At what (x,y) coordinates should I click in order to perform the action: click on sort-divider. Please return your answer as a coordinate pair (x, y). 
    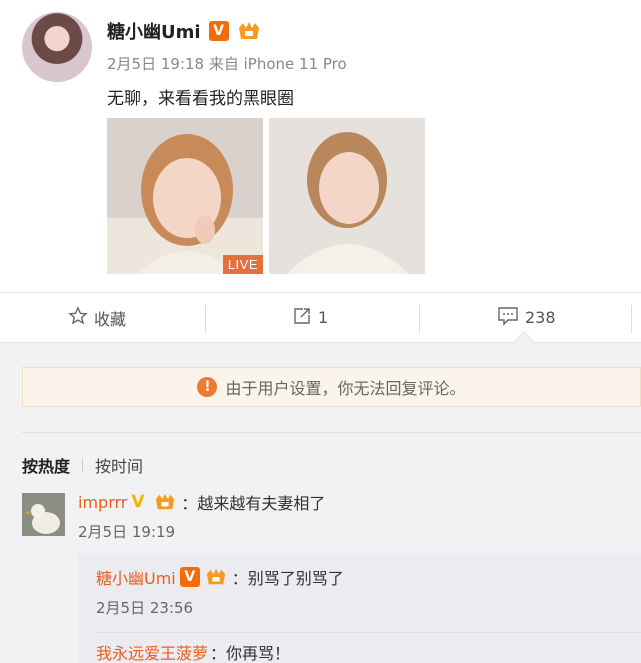
    Looking at the image, I should click on (83, 465).